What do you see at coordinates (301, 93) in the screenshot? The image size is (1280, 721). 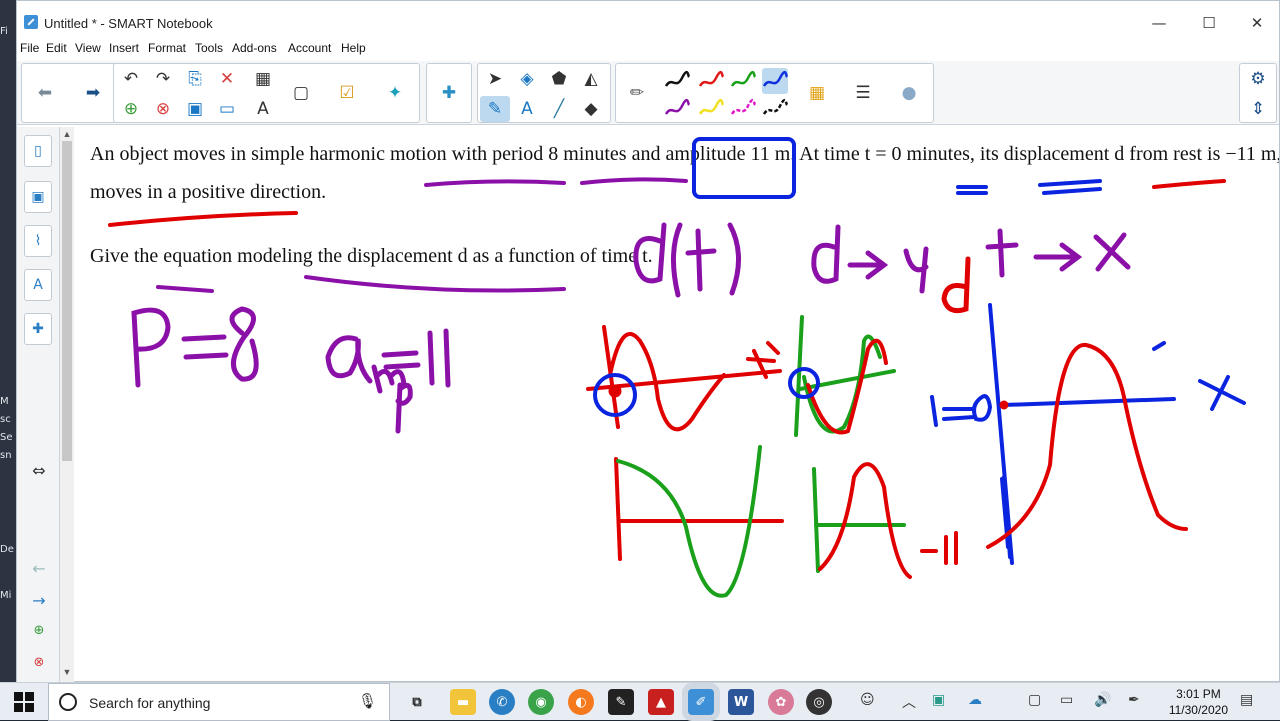 I see `display-icon: ▢` at bounding box center [301, 93].